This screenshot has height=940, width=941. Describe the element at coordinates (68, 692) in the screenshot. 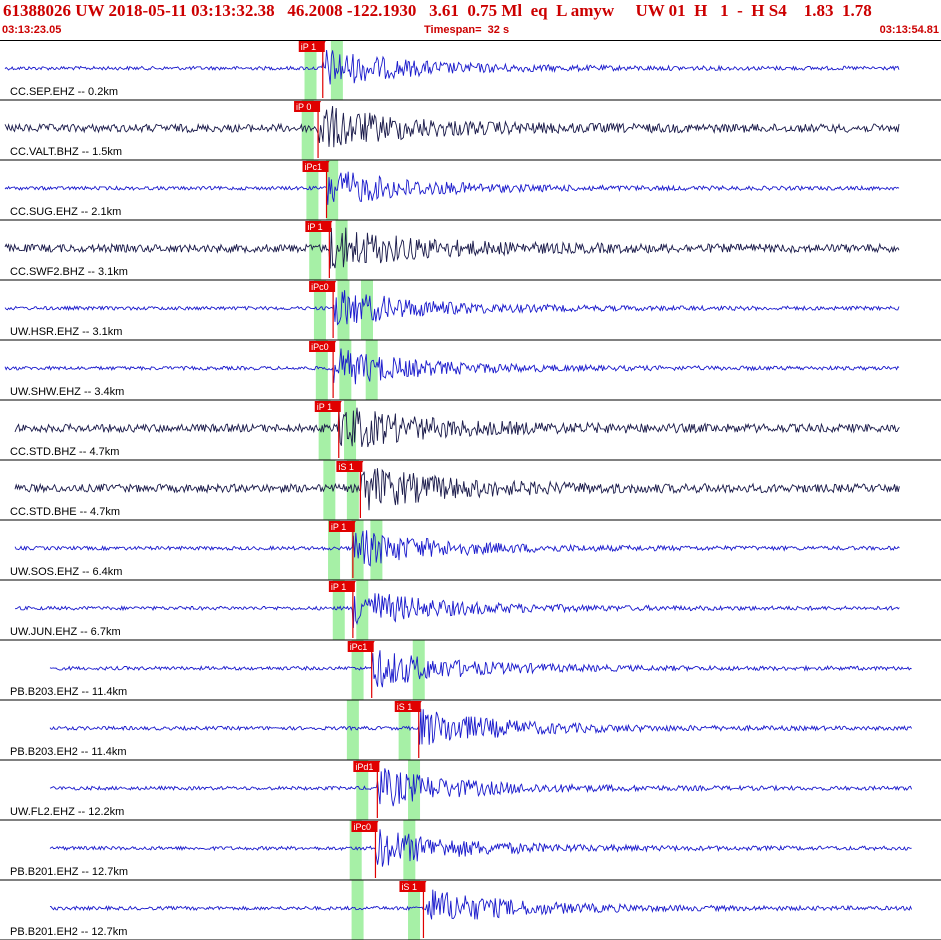

I see `station-label: PB.B203.EHZ -- 11.4km` at that location.